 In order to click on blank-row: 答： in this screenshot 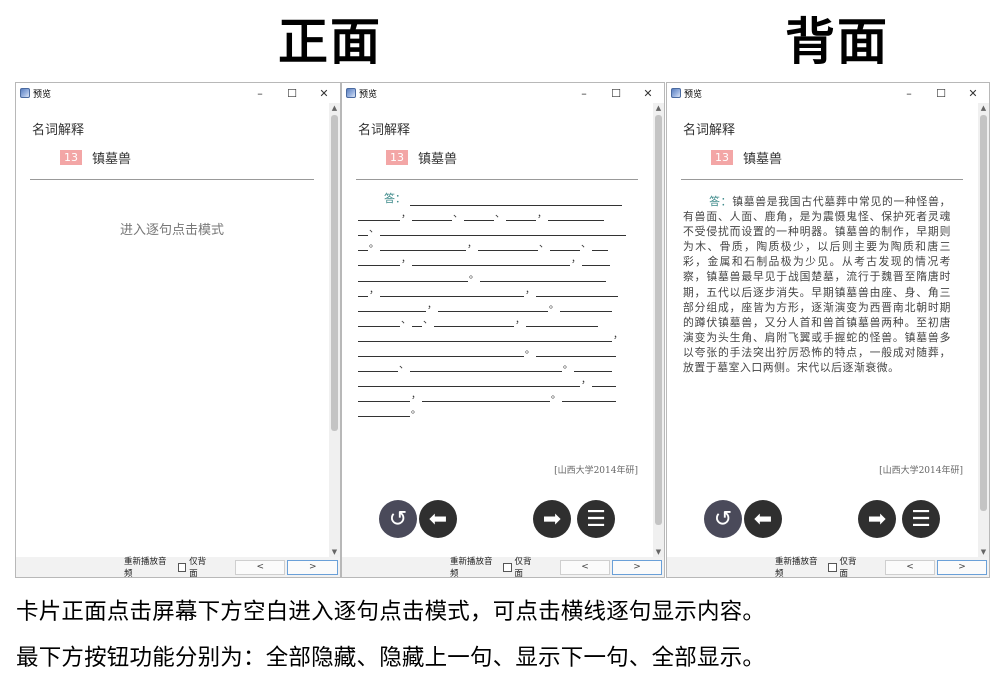, I will do `click(493, 199)`.